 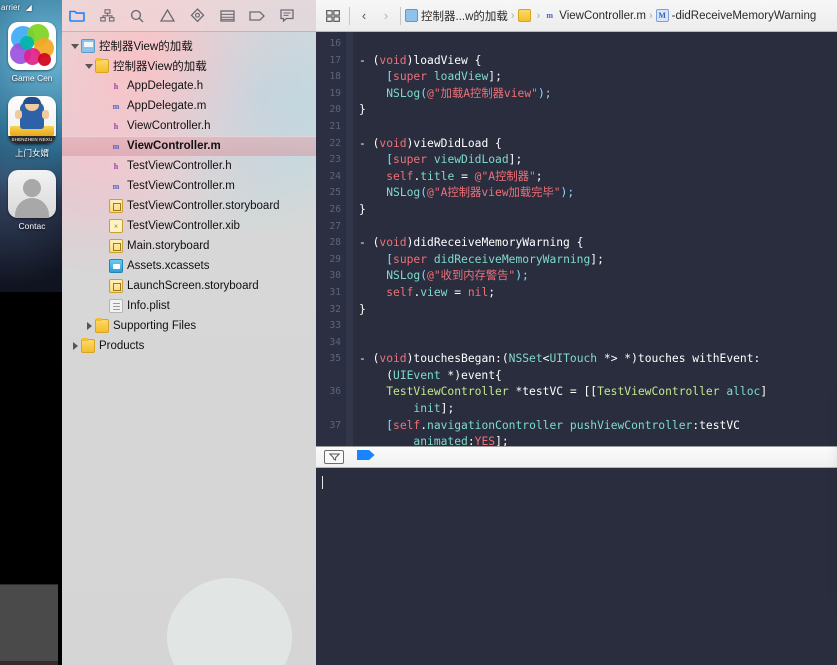 I want to click on tree-row: Assets.xcassets, so click(x=189, y=266).